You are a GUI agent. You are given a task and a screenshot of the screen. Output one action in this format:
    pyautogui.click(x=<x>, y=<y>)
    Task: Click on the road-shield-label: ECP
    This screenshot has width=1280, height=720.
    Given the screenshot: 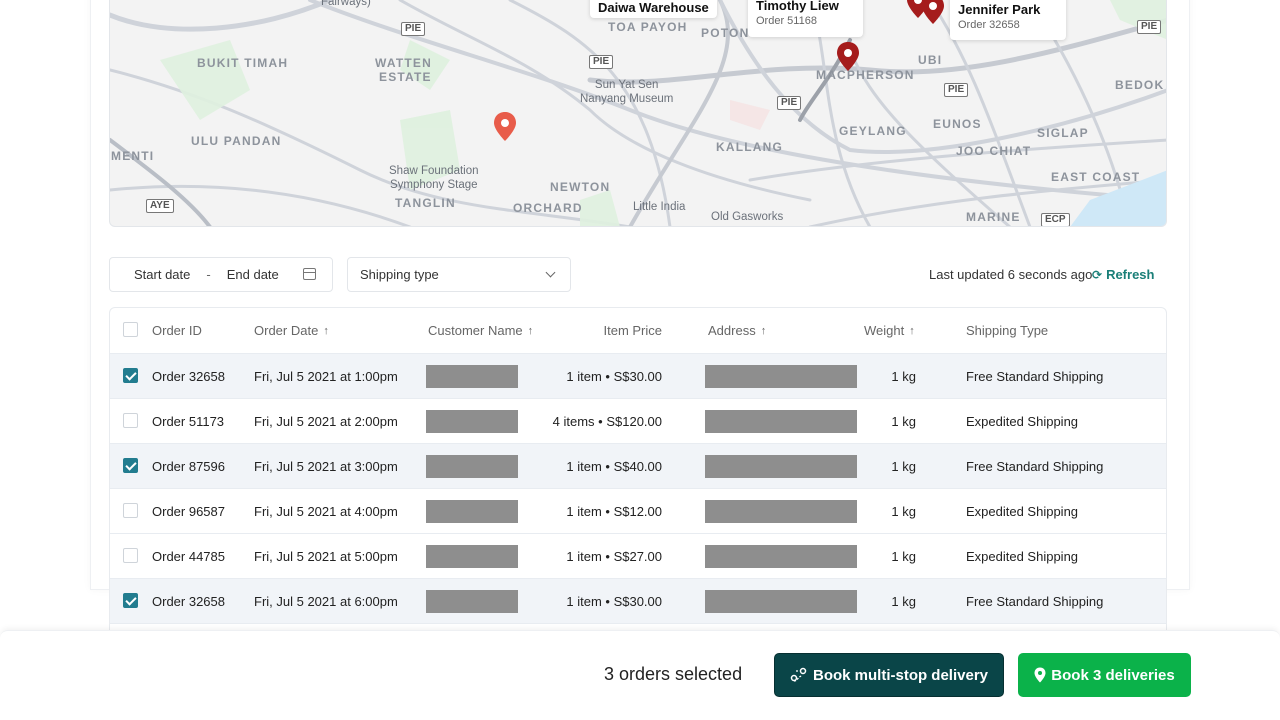 What is the action you would take?
    pyautogui.click(x=1055, y=219)
    